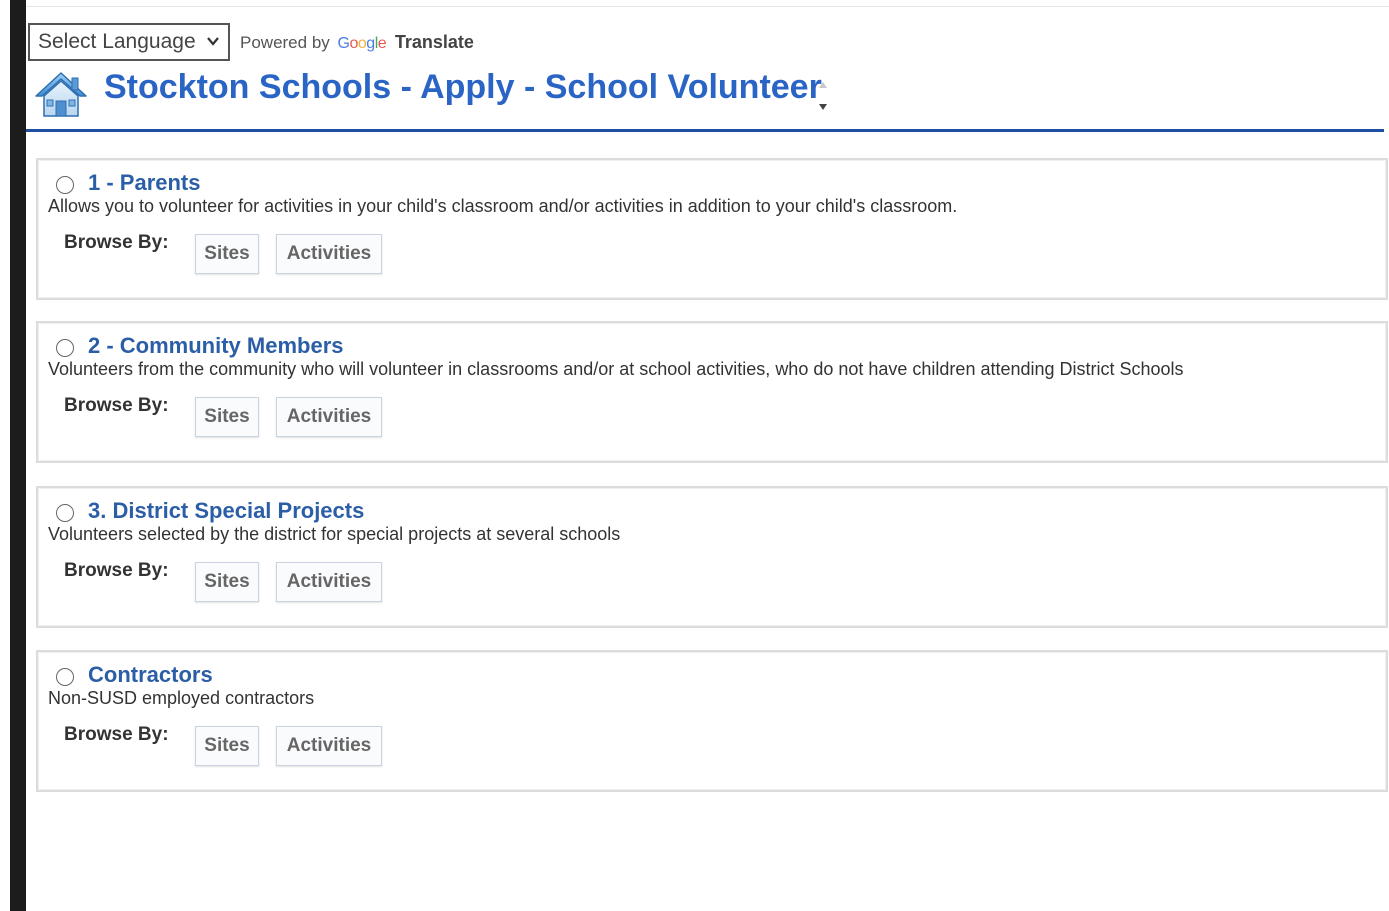  Describe the element at coordinates (18, 455) in the screenshot. I see `left-edge-bar` at that location.